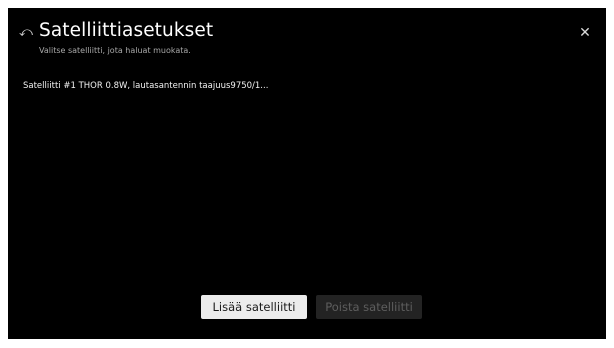 The image size is (614, 348). What do you see at coordinates (585, 33) in the screenshot?
I see `close-icon: ✕` at bounding box center [585, 33].